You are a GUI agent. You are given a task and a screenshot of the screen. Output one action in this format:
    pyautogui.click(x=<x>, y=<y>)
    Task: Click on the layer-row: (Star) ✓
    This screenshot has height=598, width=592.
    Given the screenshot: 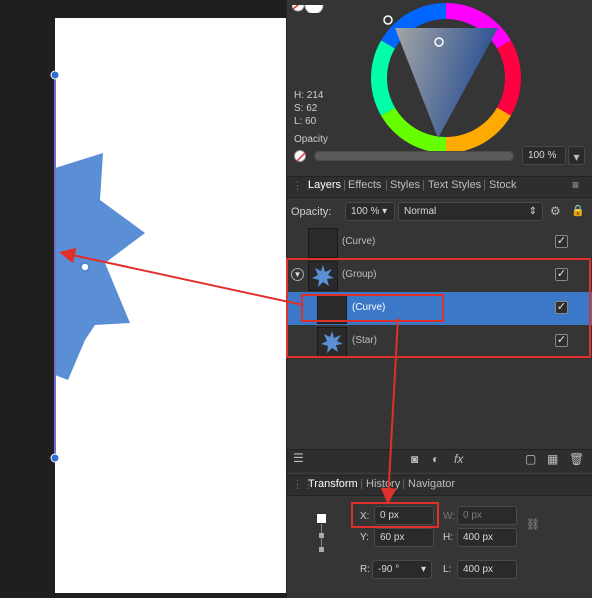 What is the action you would take?
    pyautogui.click(x=439, y=341)
    